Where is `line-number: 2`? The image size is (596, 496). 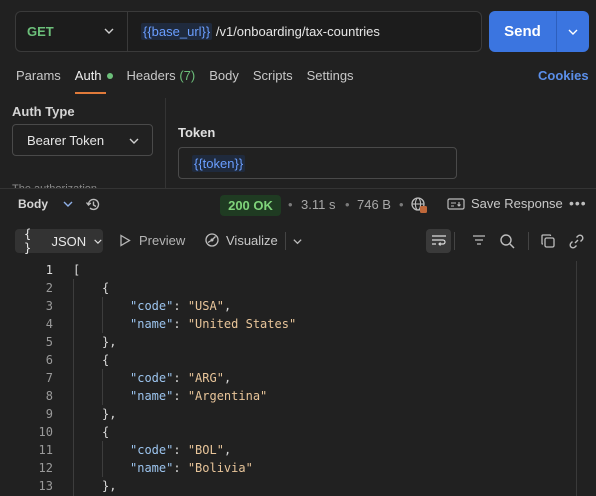 line-number: 2 is located at coordinates (49, 288).